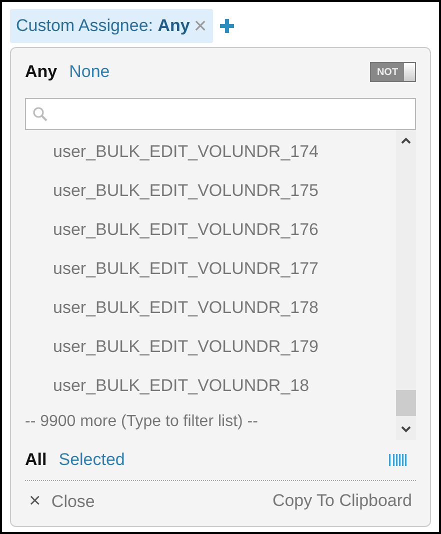  I want to click on filter-chip: Custom Assignee: Any ×, so click(111, 26).